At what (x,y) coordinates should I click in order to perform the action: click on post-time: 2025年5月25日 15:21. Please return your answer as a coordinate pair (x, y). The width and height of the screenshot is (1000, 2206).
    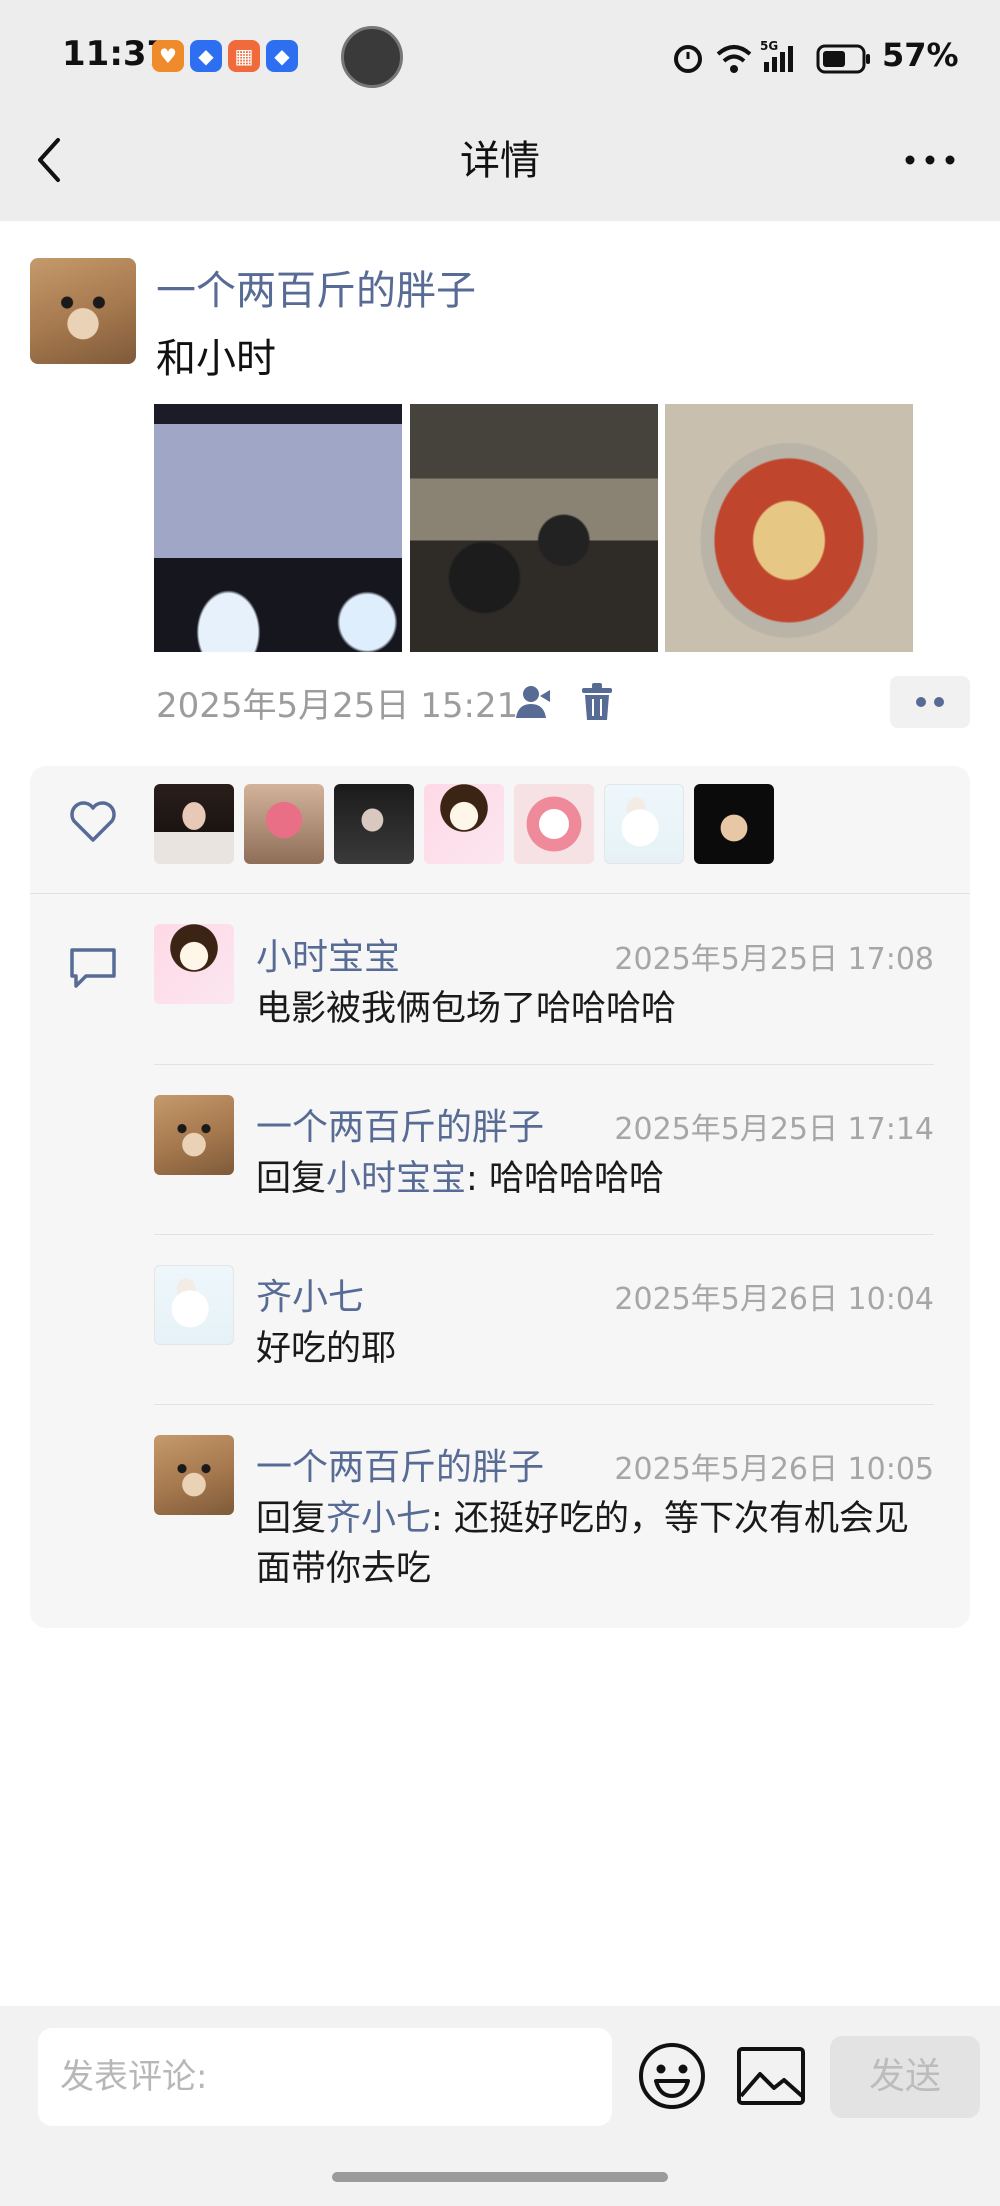
    Looking at the image, I should click on (337, 706).